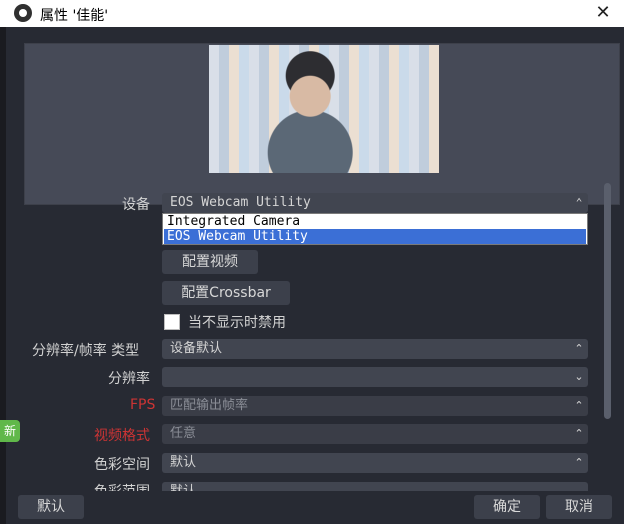 The height and width of the screenshot is (524, 624). Describe the element at coordinates (603, 13) in the screenshot. I see `close-icon: ✕` at that location.